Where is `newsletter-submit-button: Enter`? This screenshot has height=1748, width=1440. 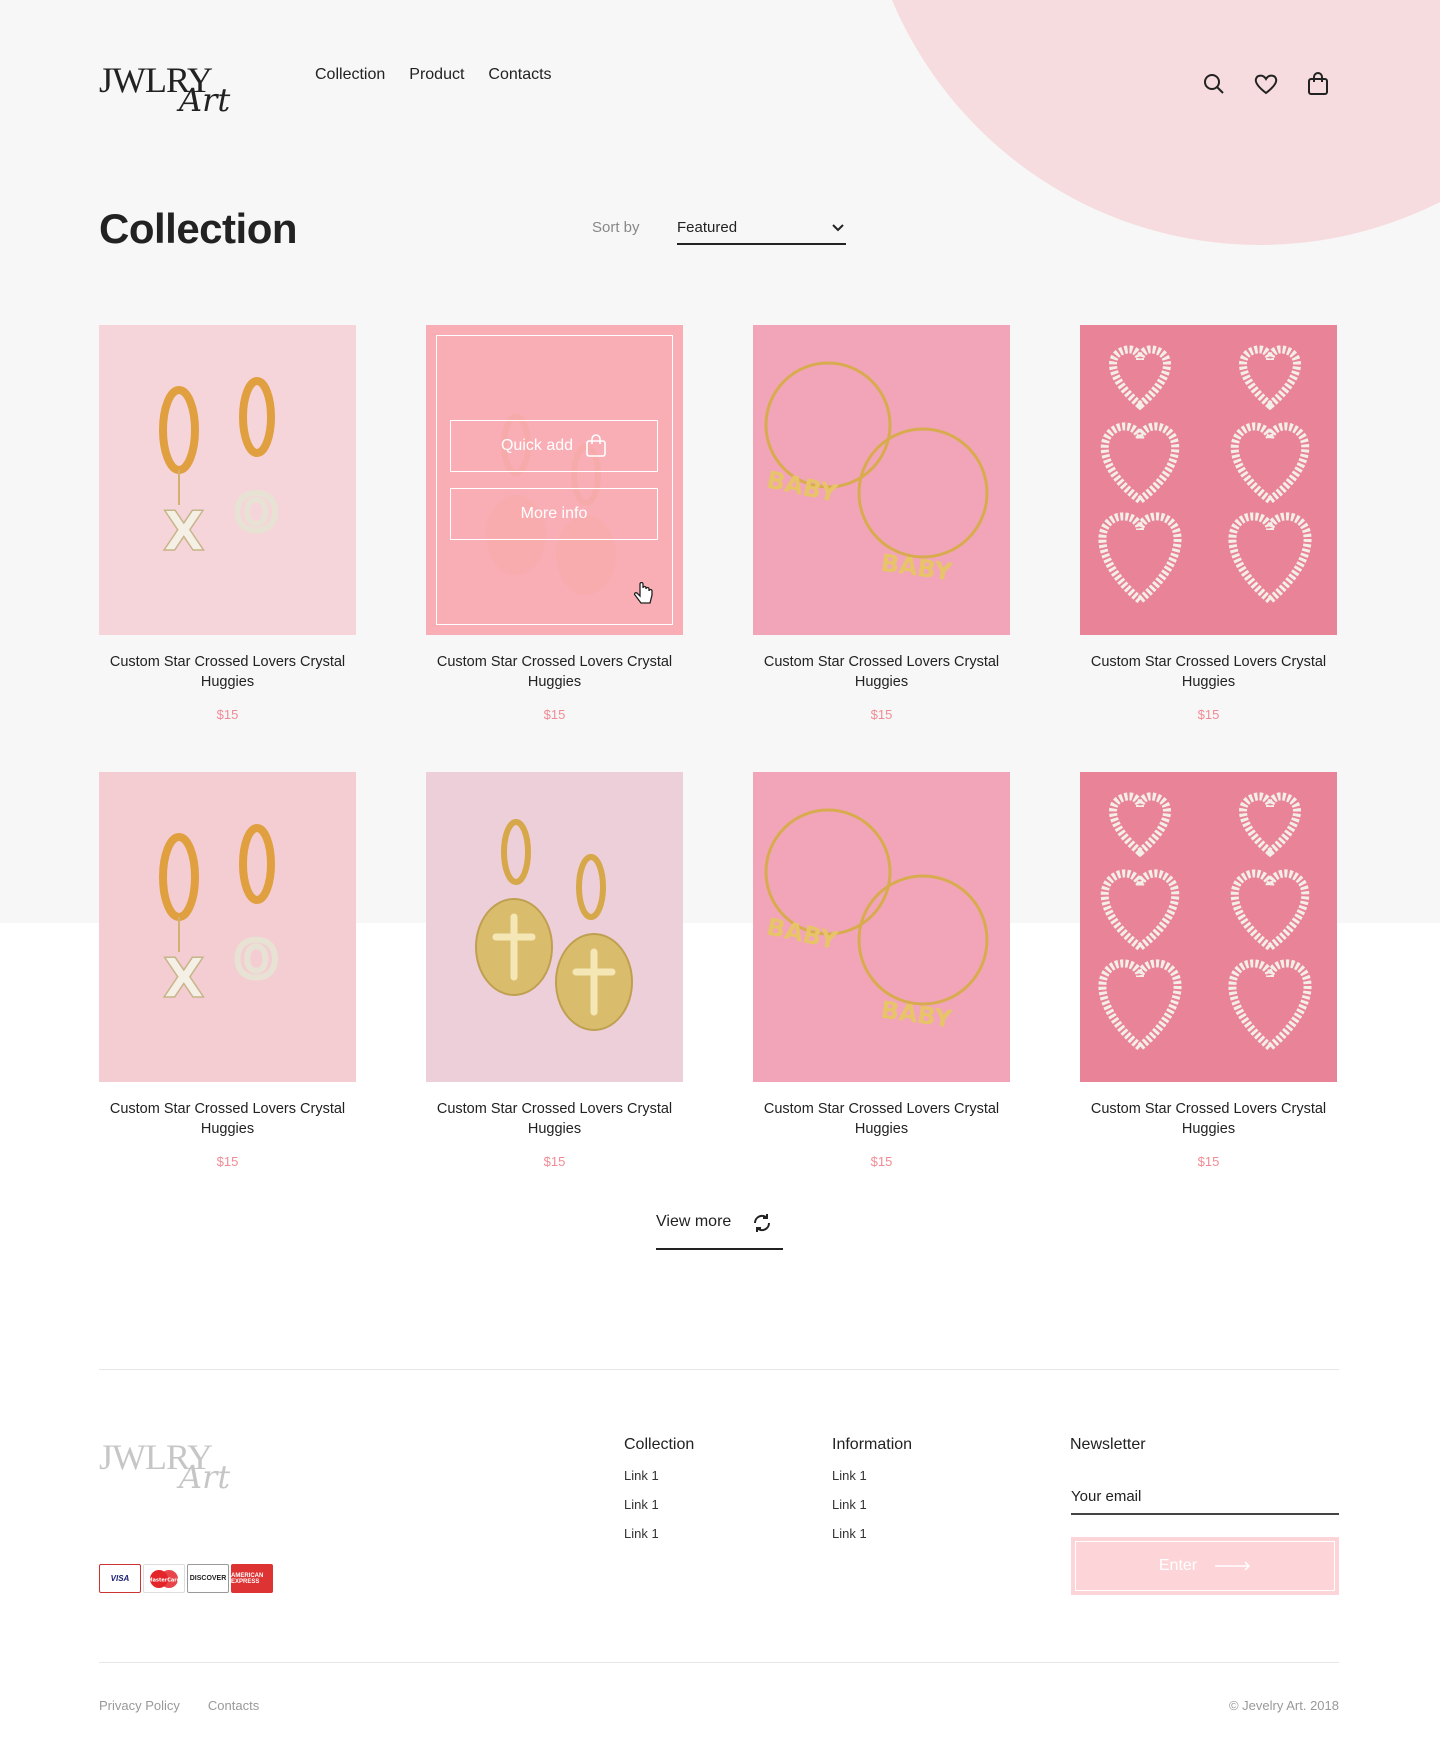 newsletter-submit-button: Enter is located at coordinates (1205, 1566).